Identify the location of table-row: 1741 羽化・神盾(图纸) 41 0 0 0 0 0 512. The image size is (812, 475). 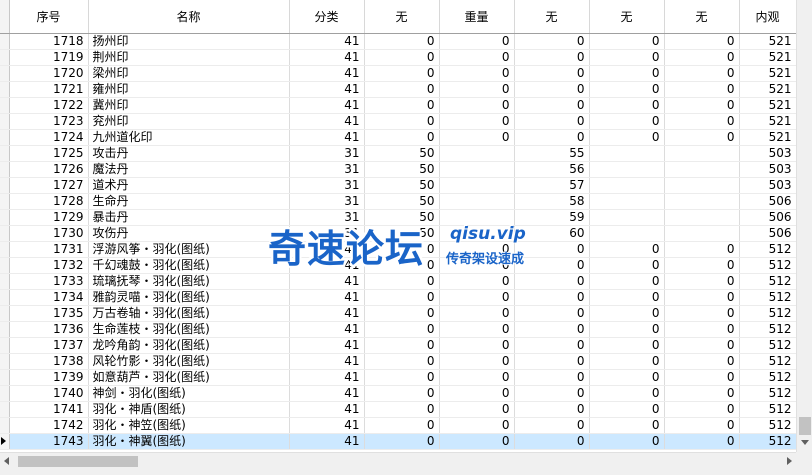
(398, 409).